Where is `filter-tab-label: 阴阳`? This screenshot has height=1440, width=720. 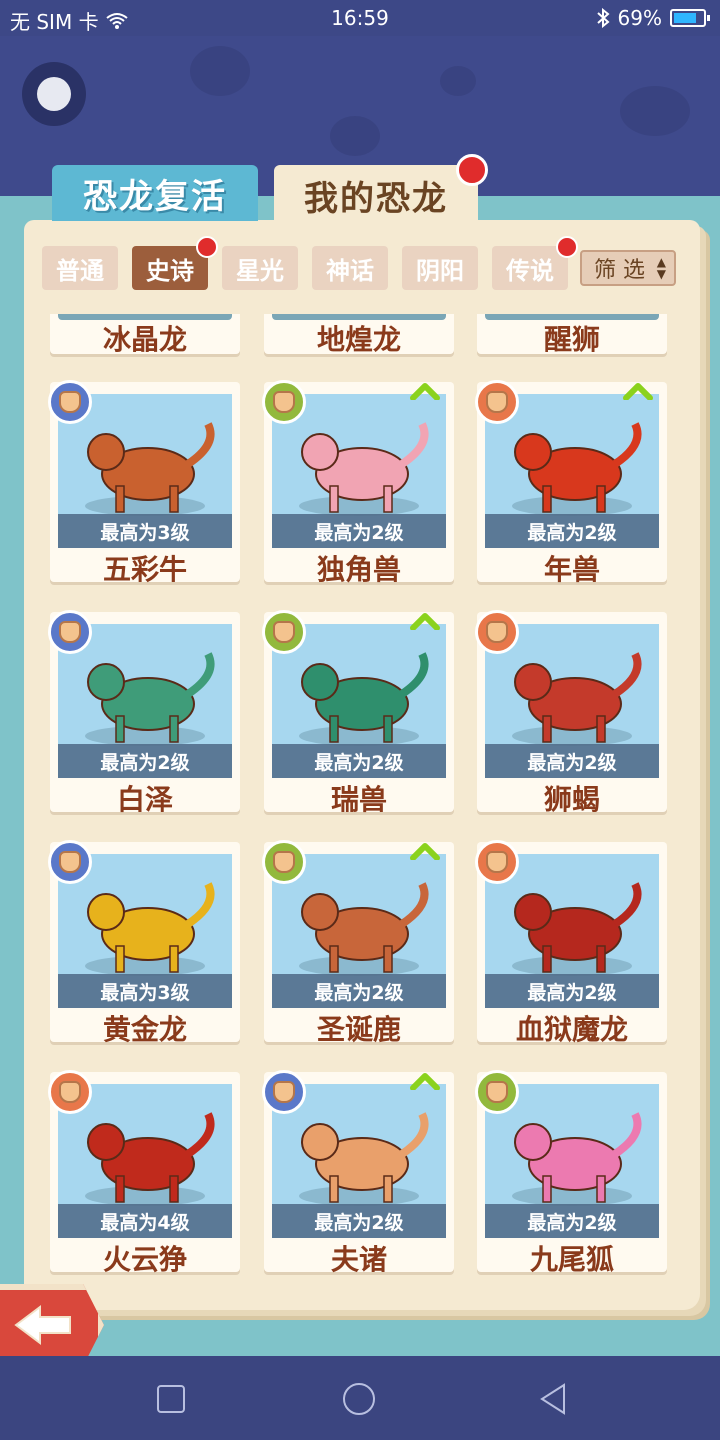 filter-tab-label: 阴阳 is located at coordinates (440, 270).